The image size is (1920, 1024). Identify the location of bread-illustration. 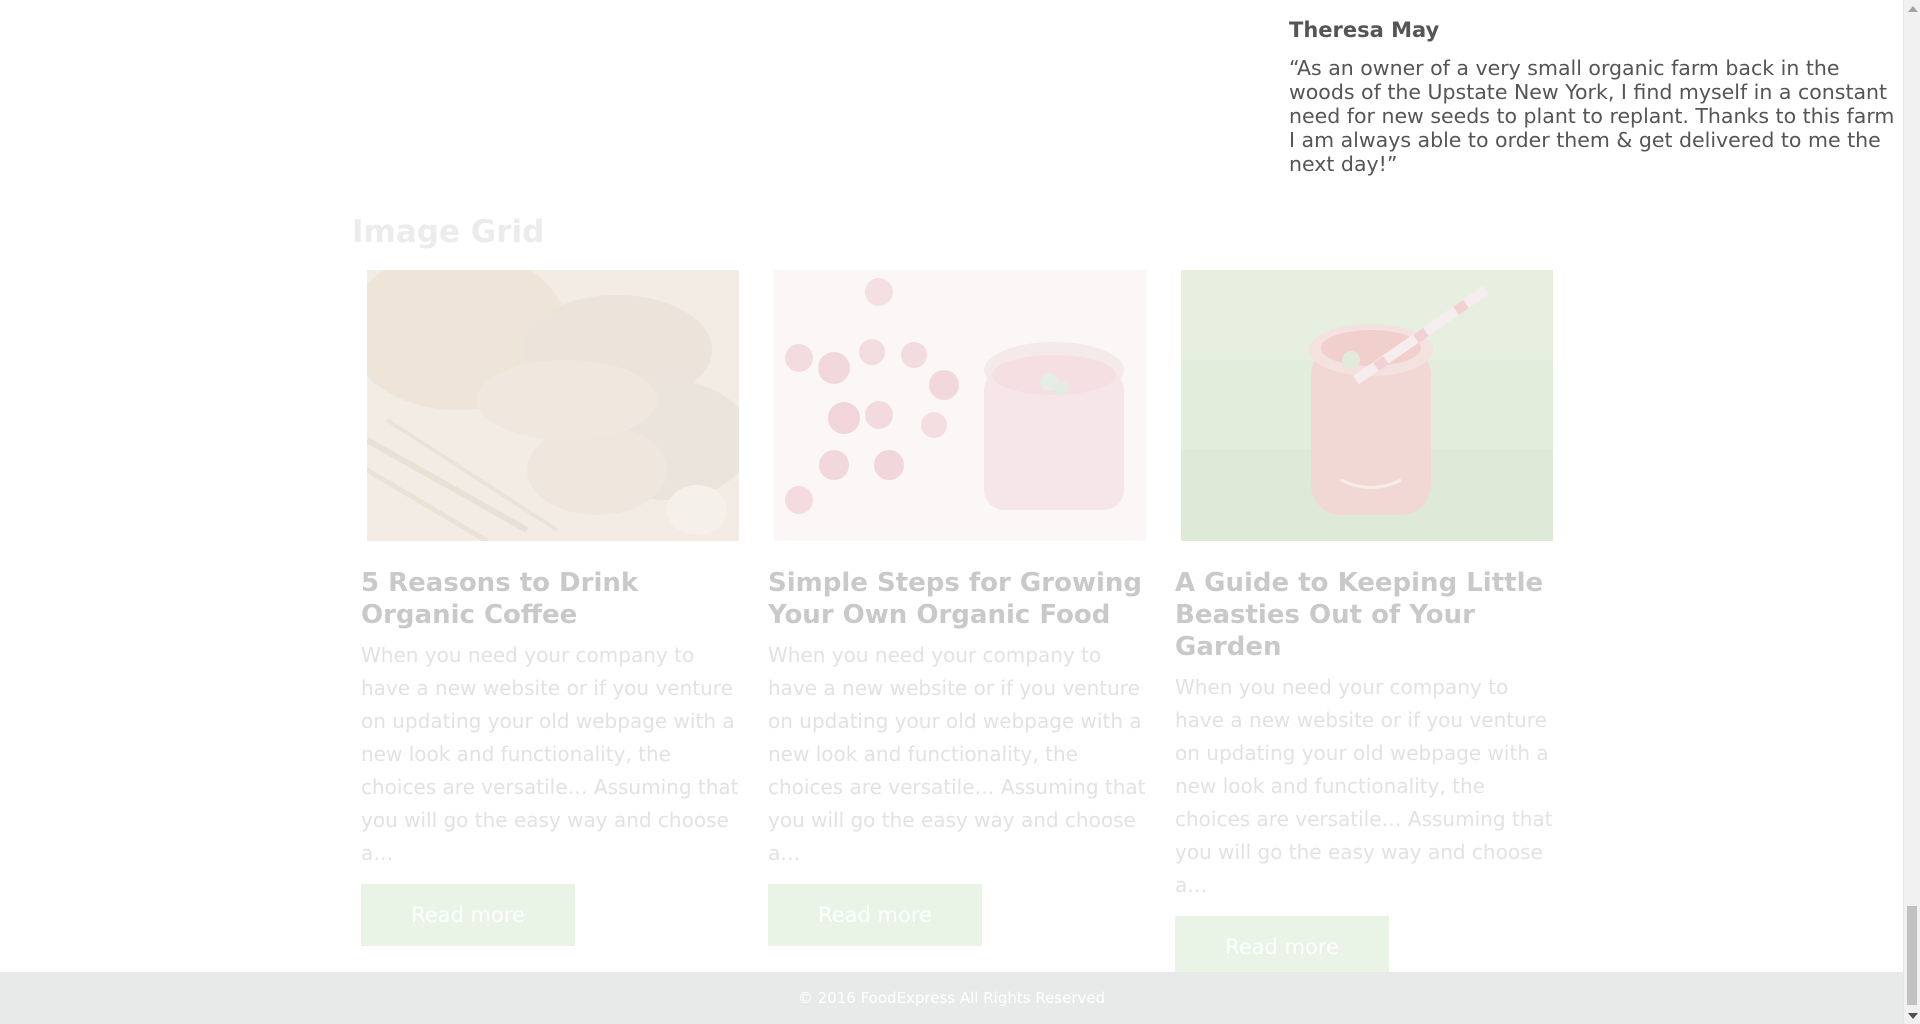
(553, 405).